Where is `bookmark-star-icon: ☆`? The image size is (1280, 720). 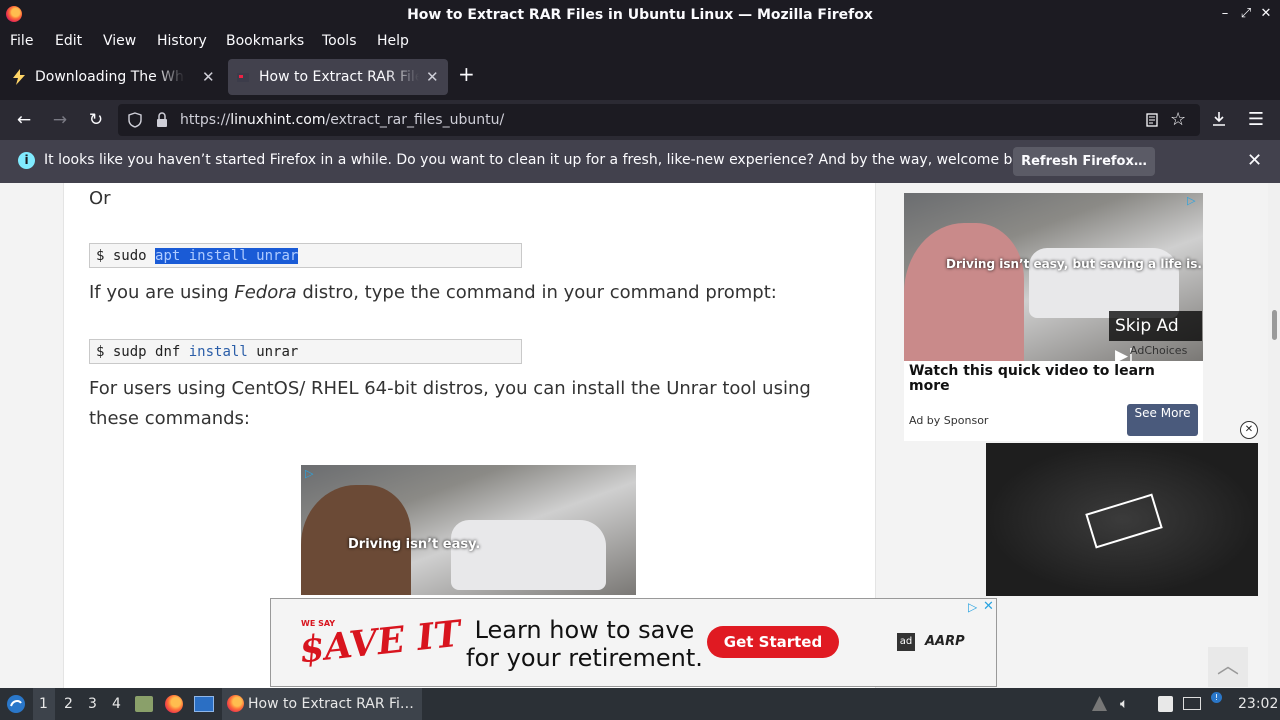
bookmark-star-icon: ☆ is located at coordinates (1178, 119).